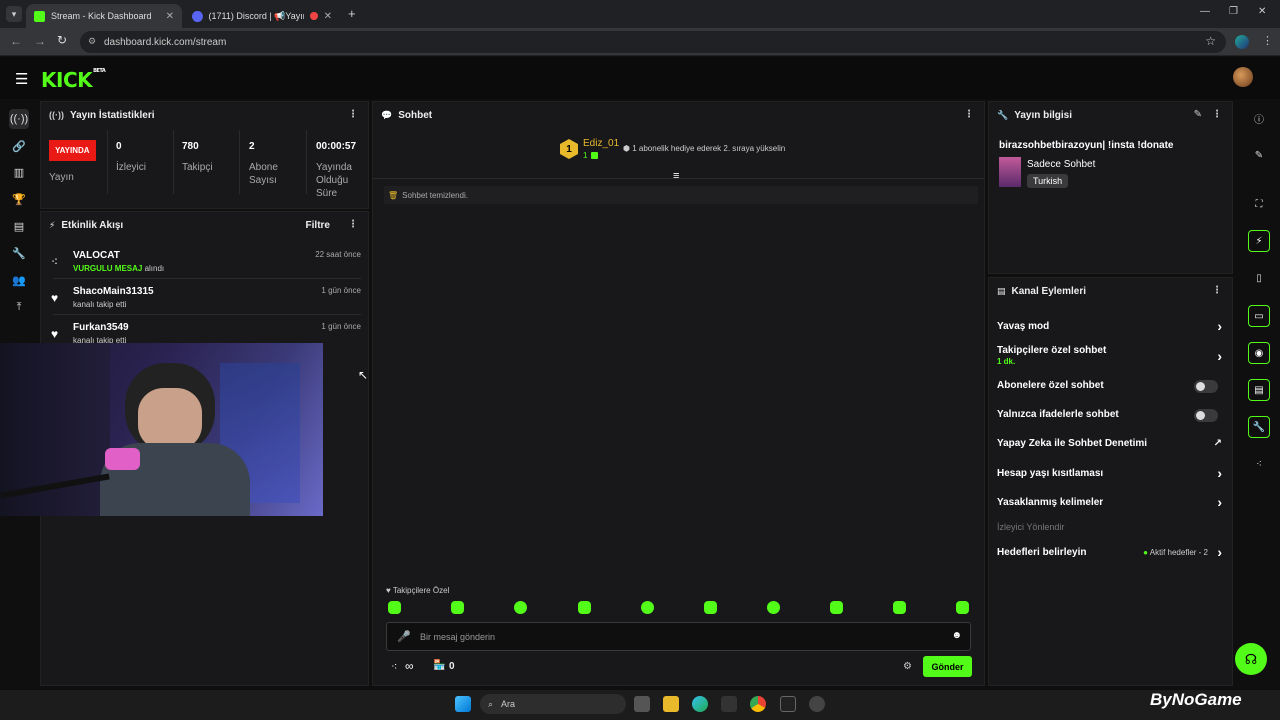 The width and height of the screenshot is (1280, 720). What do you see at coordinates (19, 280) in the screenshot?
I see `users-icon: 👥` at bounding box center [19, 280].